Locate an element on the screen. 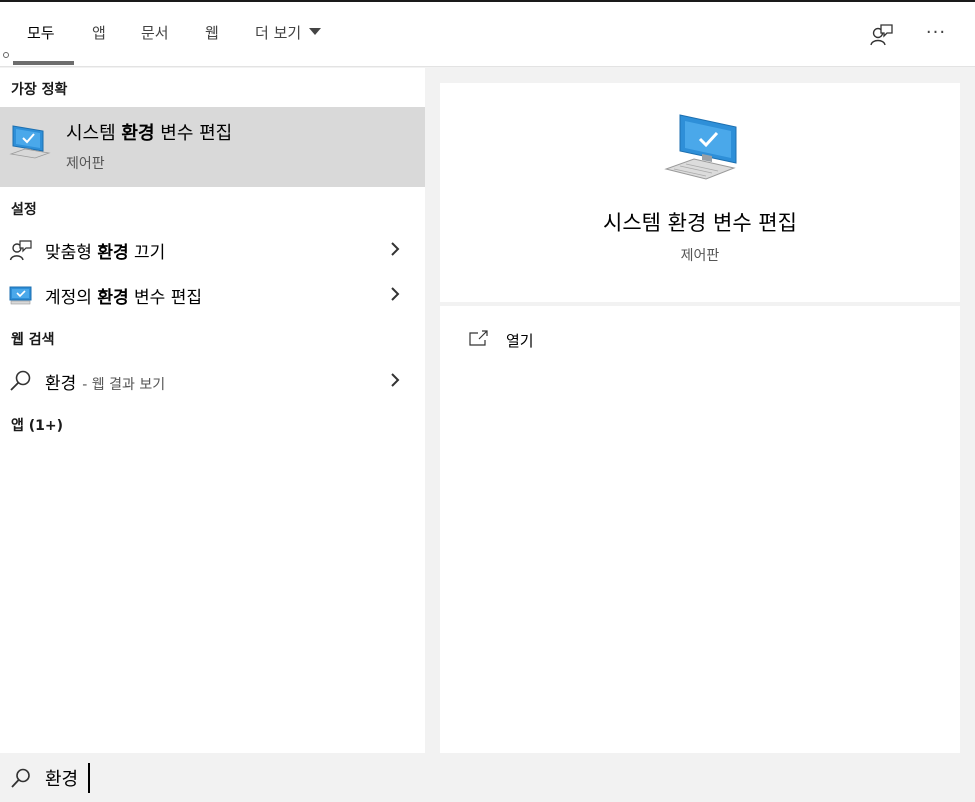  settings-item-suffix: 끄기 is located at coordinates (147, 253).